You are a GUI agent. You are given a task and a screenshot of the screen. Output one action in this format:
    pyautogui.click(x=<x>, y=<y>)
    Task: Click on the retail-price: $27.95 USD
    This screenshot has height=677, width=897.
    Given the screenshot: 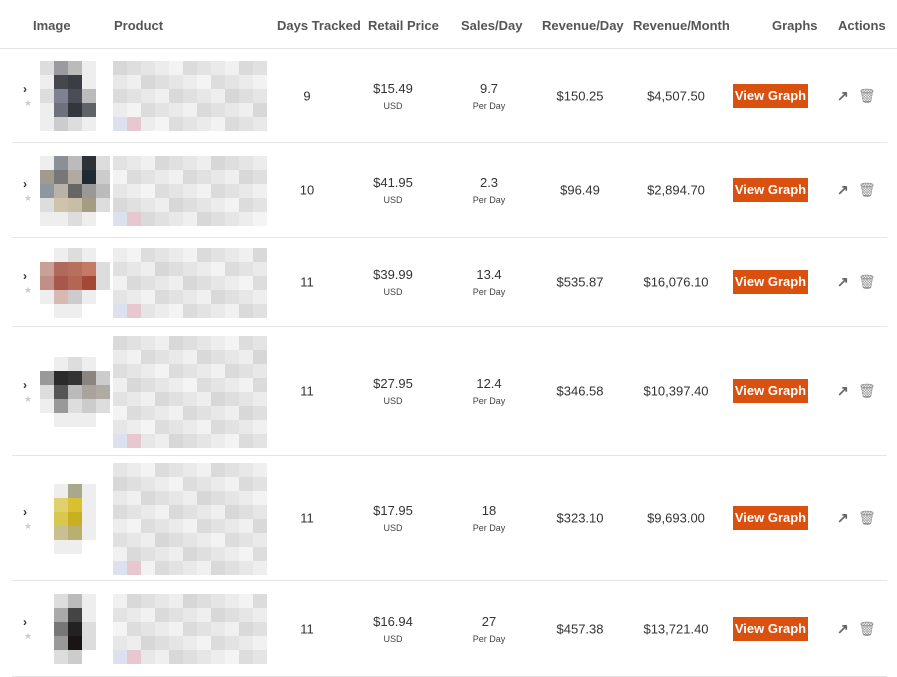 What is the action you would take?
    pyautogui.click(x=393, y=391)
    